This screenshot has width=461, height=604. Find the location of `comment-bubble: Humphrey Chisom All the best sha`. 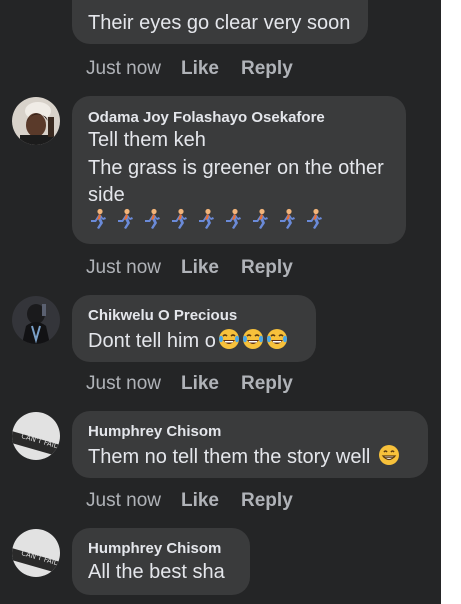

comment-bubble: Humphrey Chisom All the best sha is located at coordinates (161, 561).